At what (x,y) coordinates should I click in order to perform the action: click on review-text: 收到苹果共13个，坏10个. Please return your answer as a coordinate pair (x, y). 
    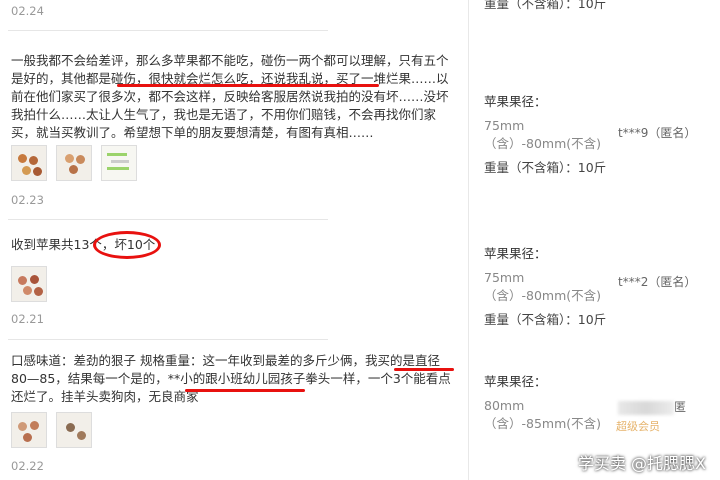
    Looking at the image, I should click on (83, 244).